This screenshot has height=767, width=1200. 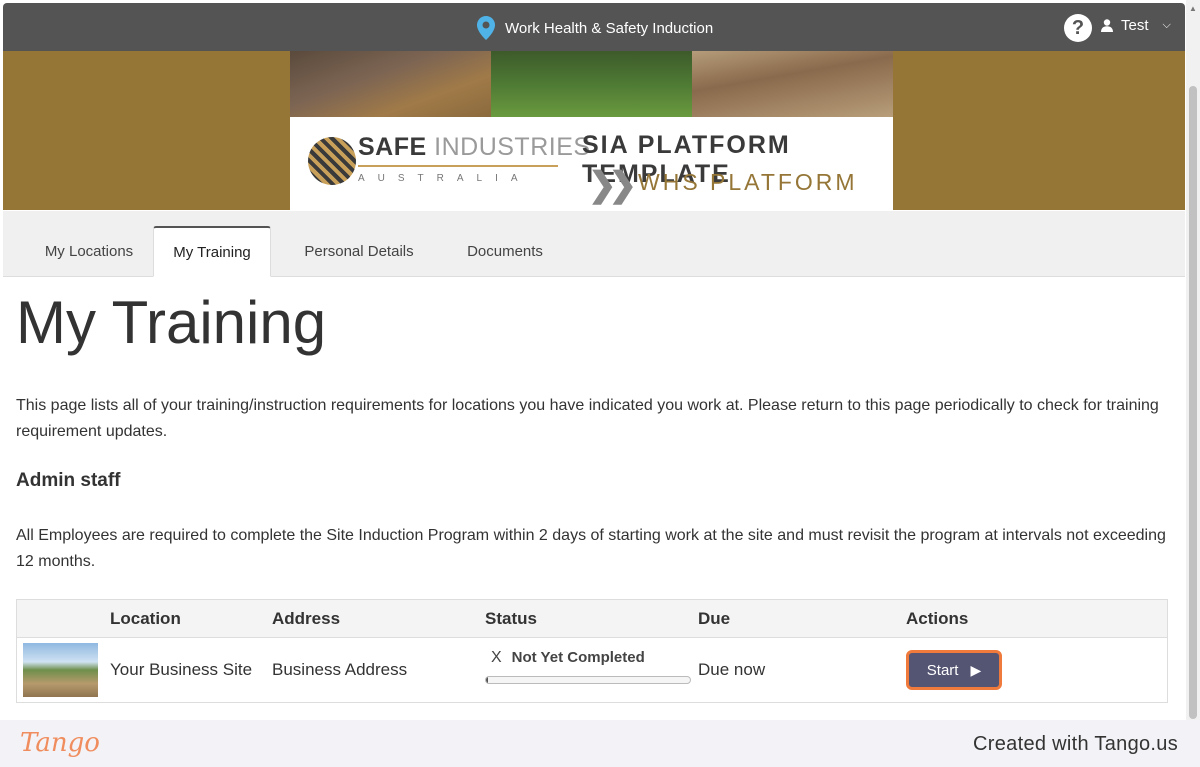 I want to click on progress-bar, so click(x=588, y=680).